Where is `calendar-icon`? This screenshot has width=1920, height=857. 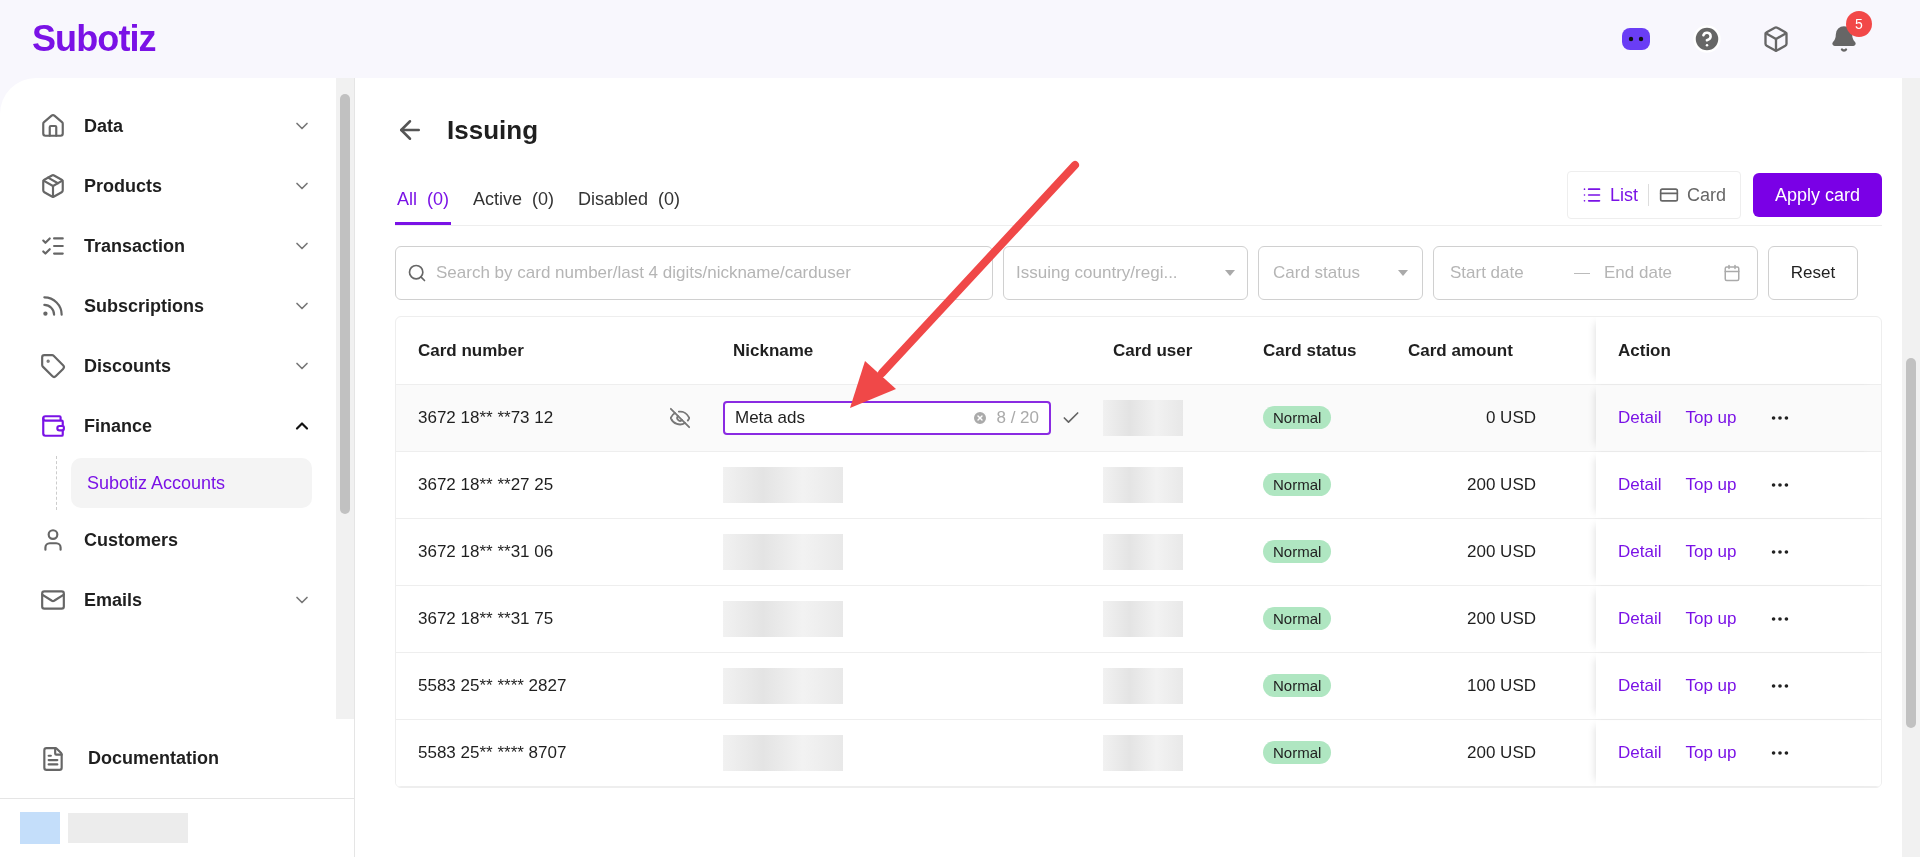 calendar-icon is located at coordinates (1732, 273).